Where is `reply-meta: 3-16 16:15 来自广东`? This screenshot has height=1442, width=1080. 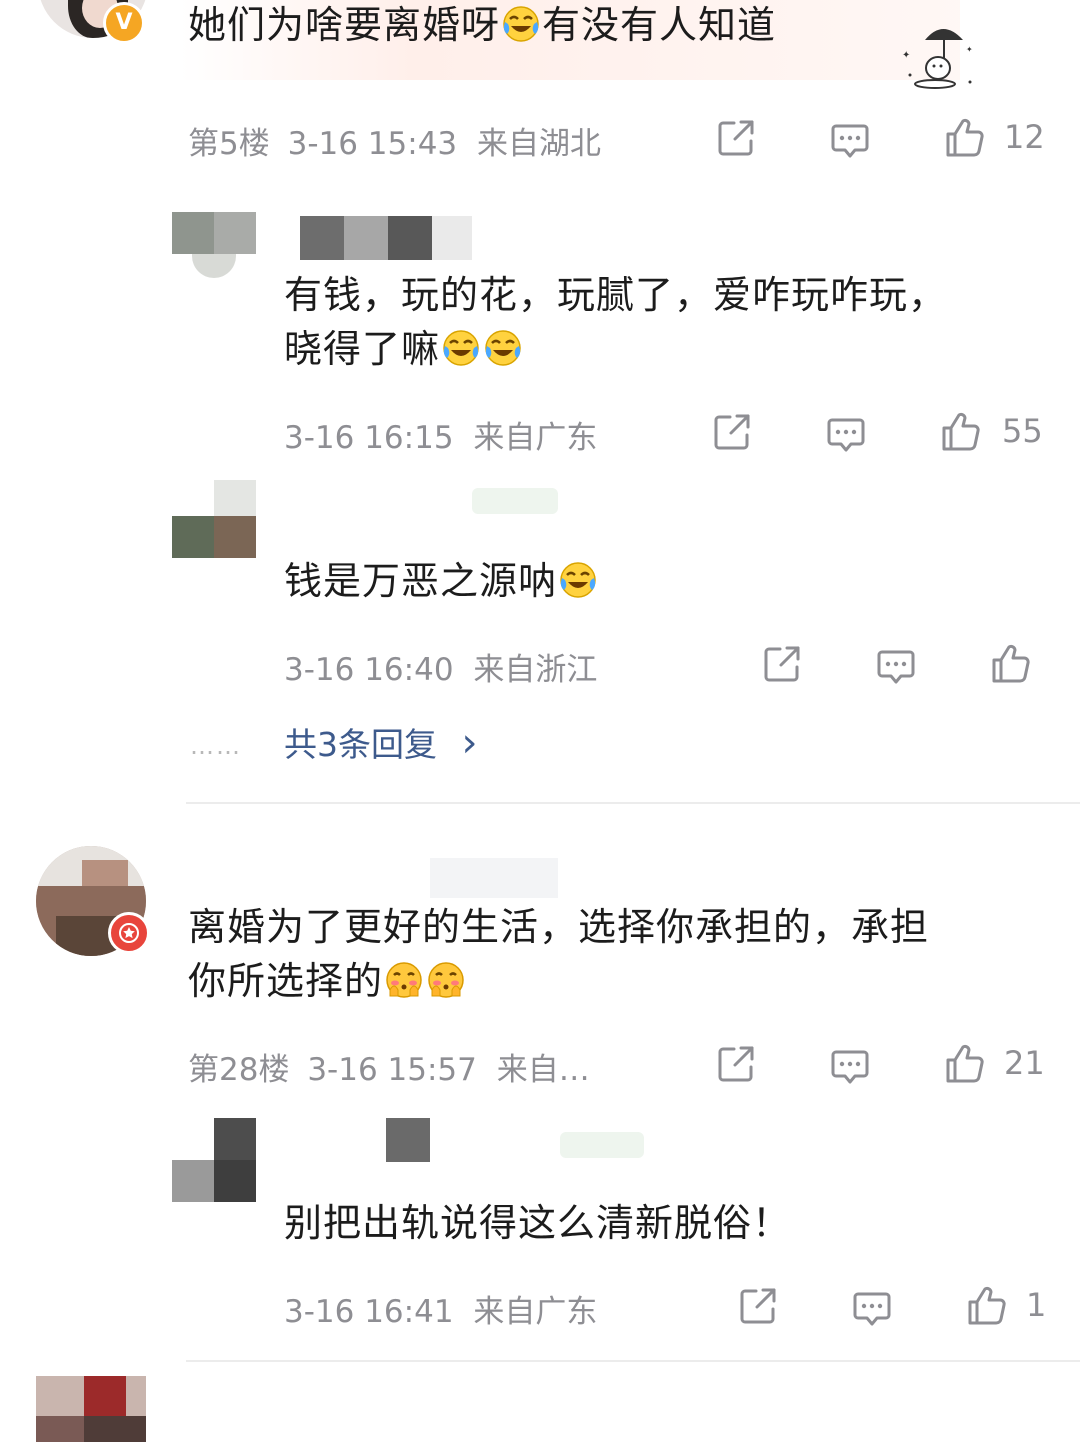 reply-meta: 3-16 16:15 来自广东 is located at coordinates (440, 434).